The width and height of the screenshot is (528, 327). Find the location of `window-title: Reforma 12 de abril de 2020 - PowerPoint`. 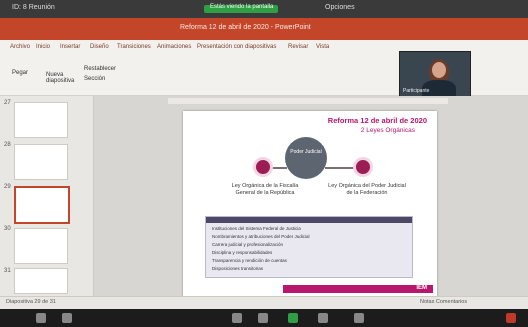

window-title: Reforma 12 de abril de 2020 - PowerPoint is located at coordinates (245, 27).